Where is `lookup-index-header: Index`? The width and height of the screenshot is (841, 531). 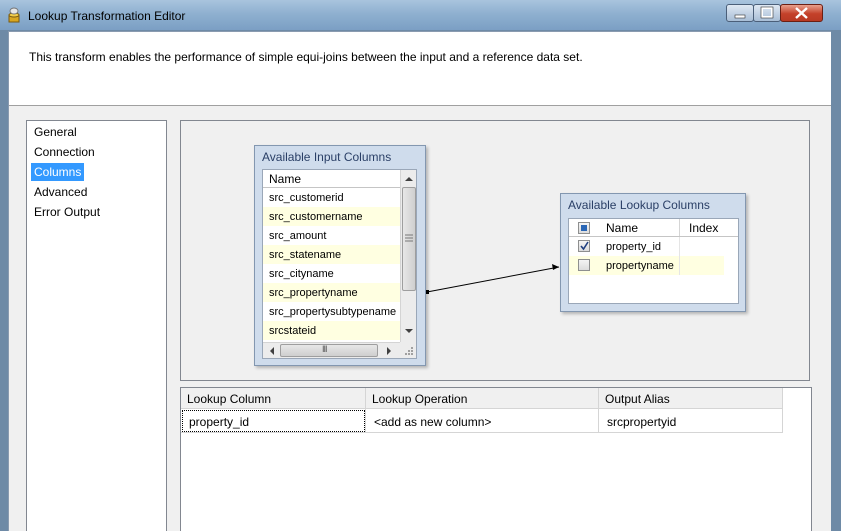
lookup-index-header: Index is located at coordinates (703, 228).